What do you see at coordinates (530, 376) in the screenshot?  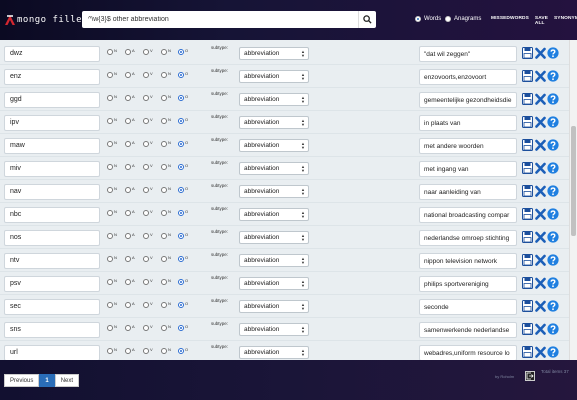 I see `logout-icon` at bounding box center [530, 376].